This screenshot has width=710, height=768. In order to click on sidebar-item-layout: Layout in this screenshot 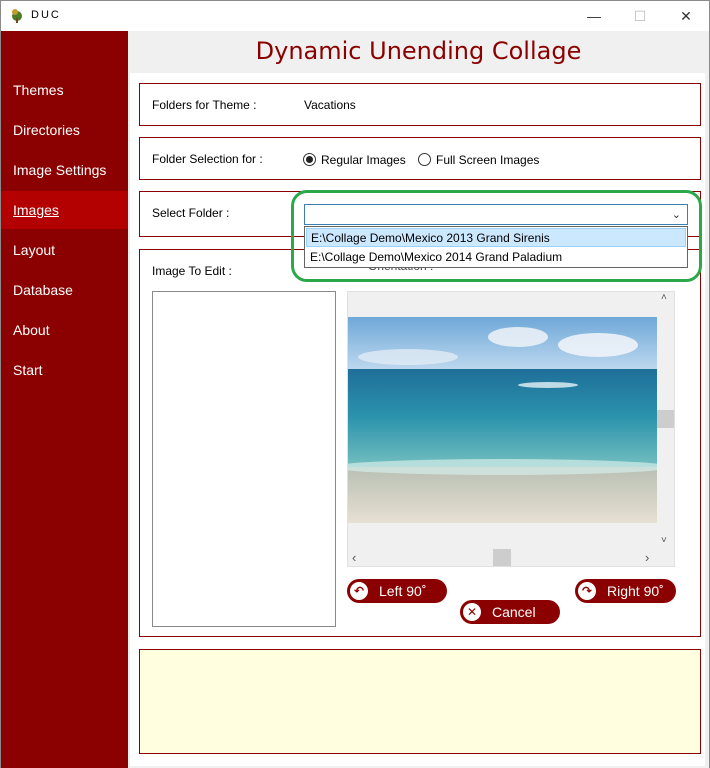, I will do `click(64, 250)`.